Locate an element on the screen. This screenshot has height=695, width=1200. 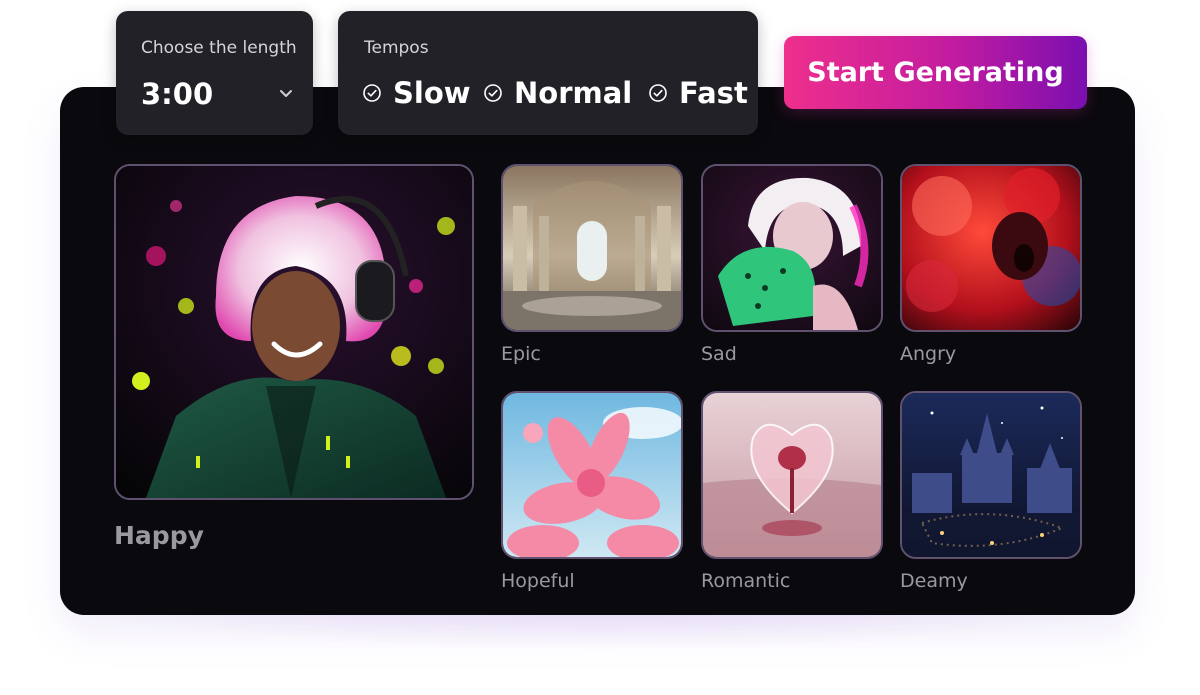
mood-label-sad: Sad is located at coordinates (719, 354).